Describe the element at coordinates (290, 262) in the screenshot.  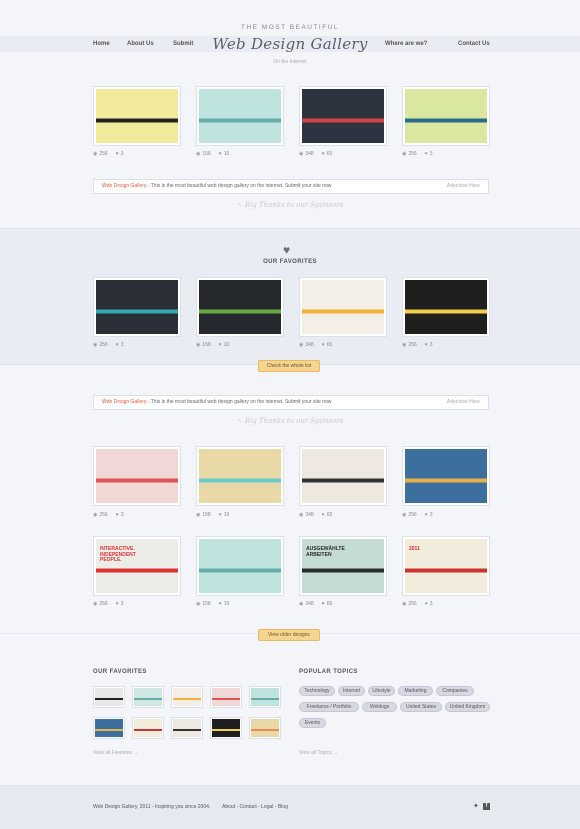
I see `favorites-title: OUR FAVORITES` at that location.